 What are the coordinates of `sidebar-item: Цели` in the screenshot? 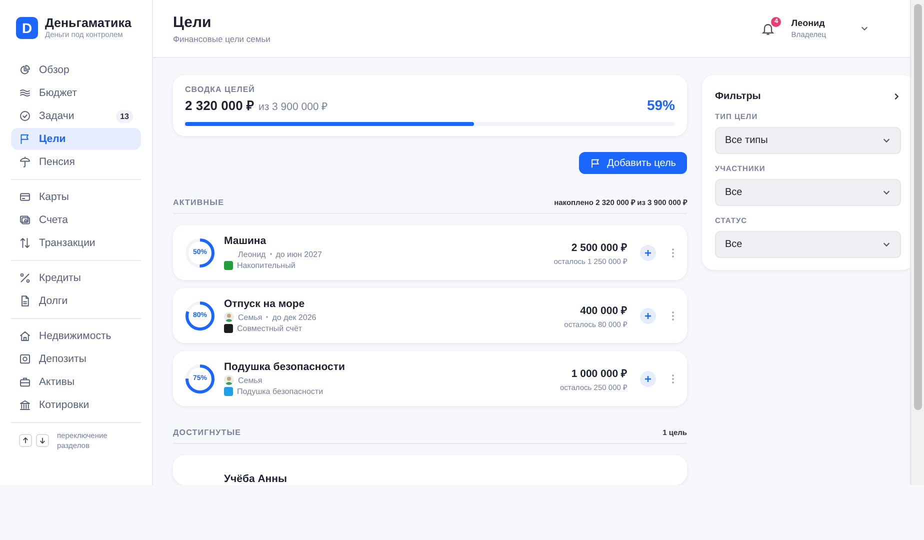 It's located at (76, 139).